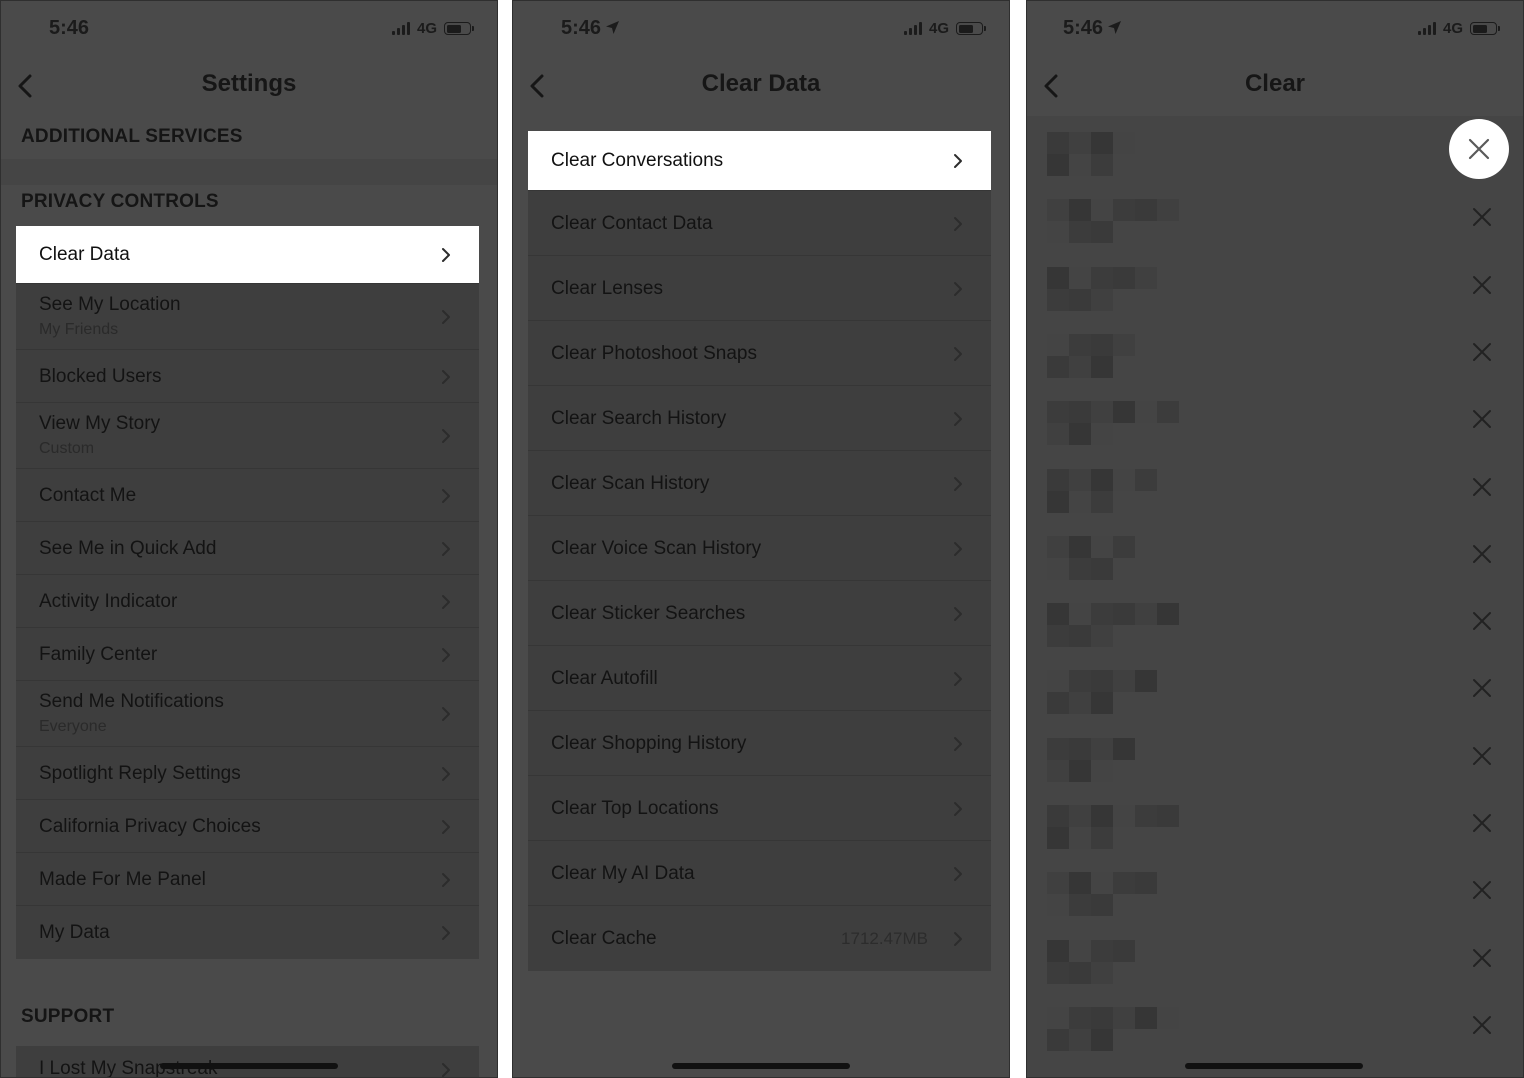 This screenshot has width=1524, height=1078. Describe the element at coordinates (607, 288) in the screenshot. I see `row-label: Clear Lenses` at that location.